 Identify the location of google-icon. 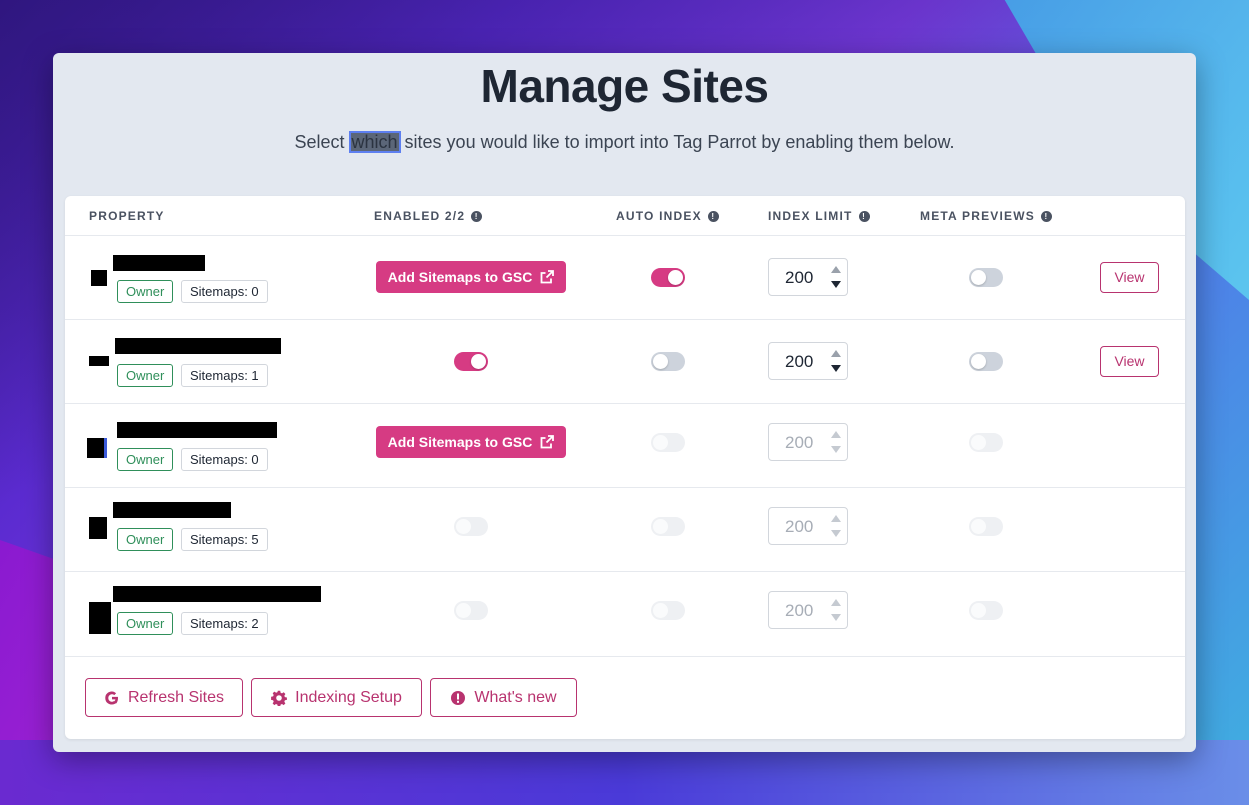
(111, 697).